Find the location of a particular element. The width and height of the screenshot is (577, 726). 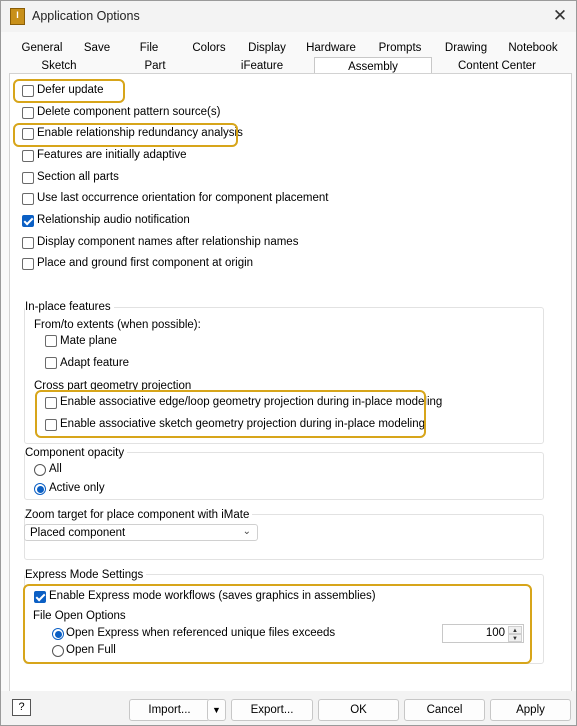

inventor-app-icon: I is located at coordinates (17, 16).